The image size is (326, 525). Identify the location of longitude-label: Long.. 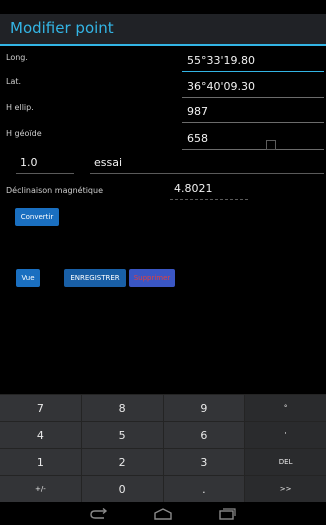
(17, 57).